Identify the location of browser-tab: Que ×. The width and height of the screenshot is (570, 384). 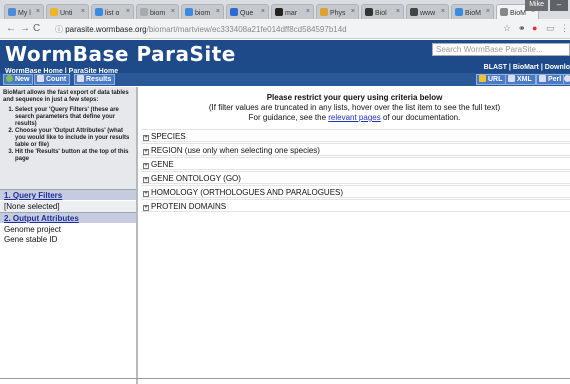
(247, 11).